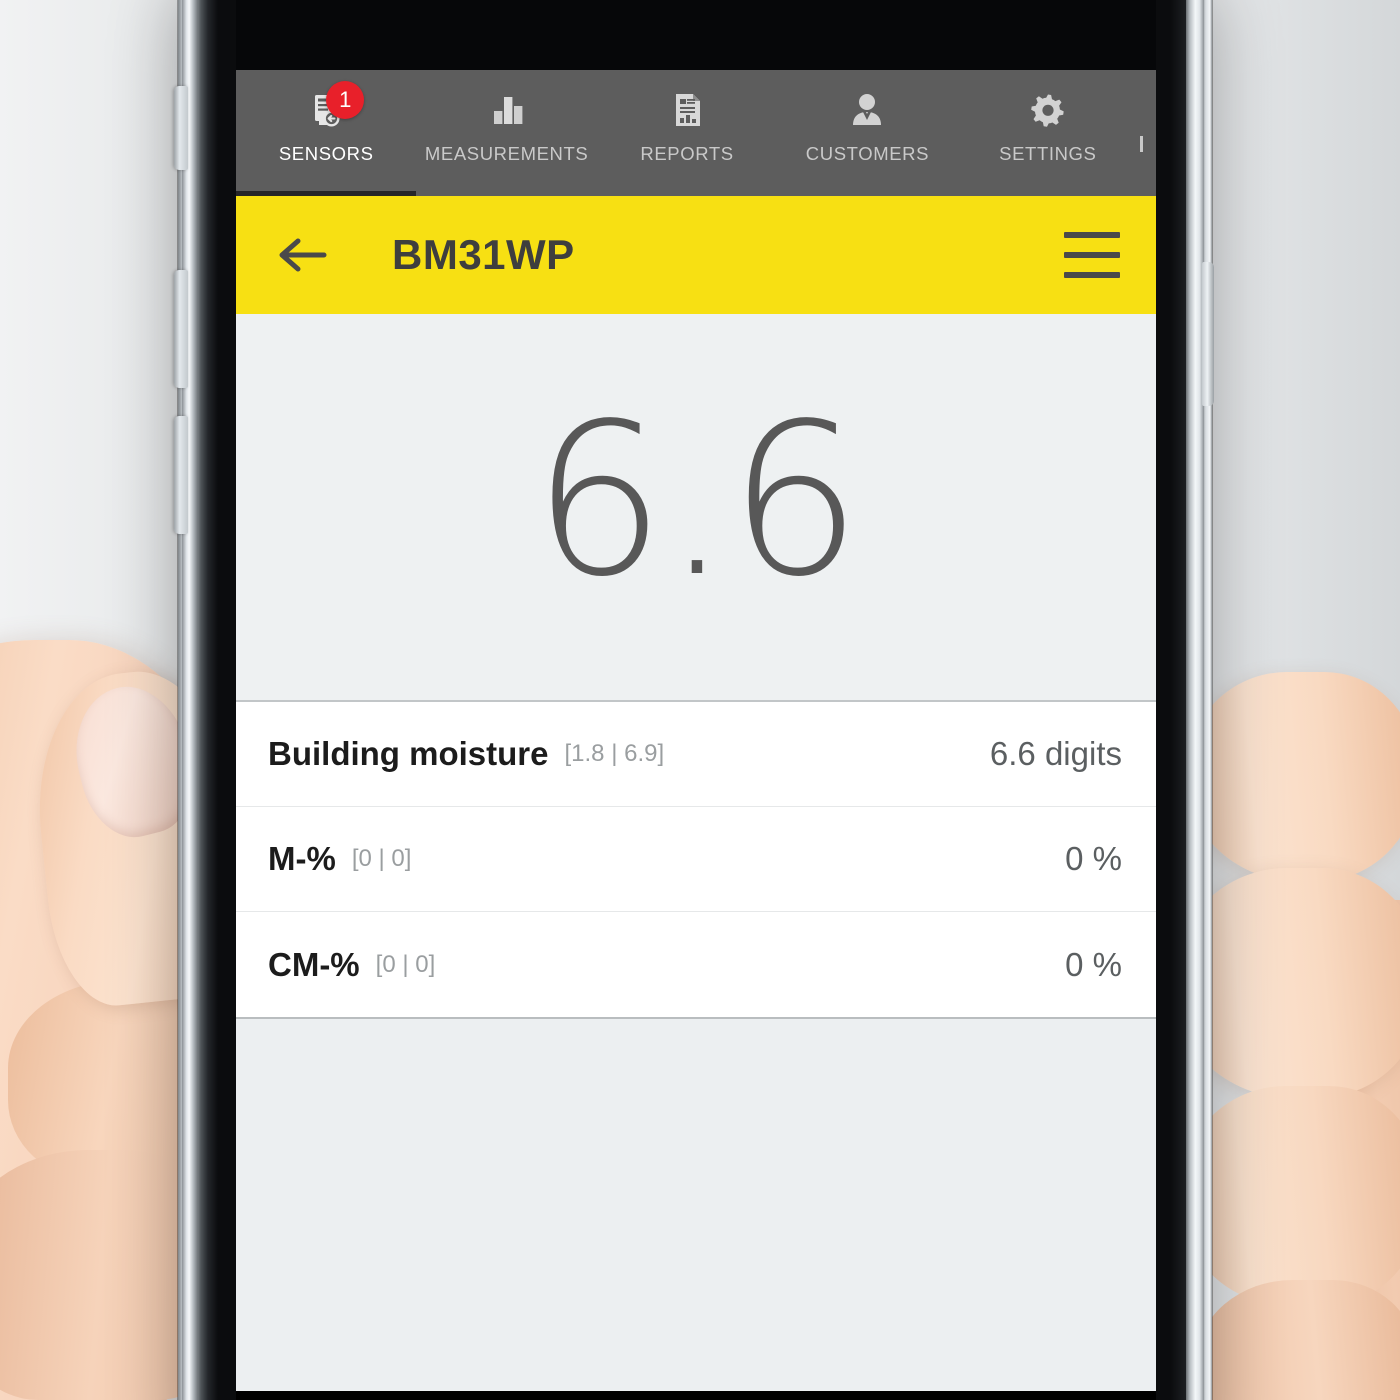 Image resolution: width=1400 pixels, height=1400 pixels. What do you see at coordinates (181, 128) in the screenshot?
I see `mute-switch-button` at bounding box center [181, 128].